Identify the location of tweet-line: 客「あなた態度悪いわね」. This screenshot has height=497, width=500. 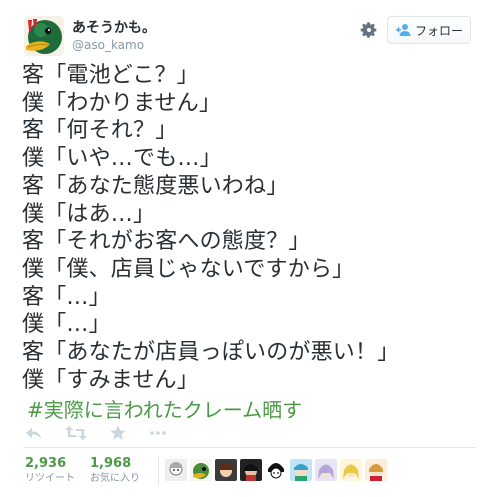
(155, 186).